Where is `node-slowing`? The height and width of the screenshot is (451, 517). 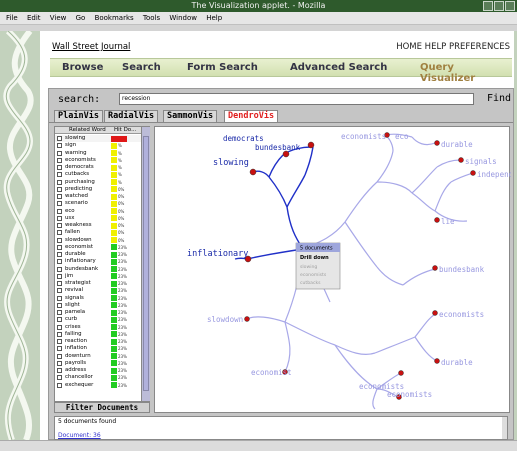
node-slowing is located at coordinates (253, 172).